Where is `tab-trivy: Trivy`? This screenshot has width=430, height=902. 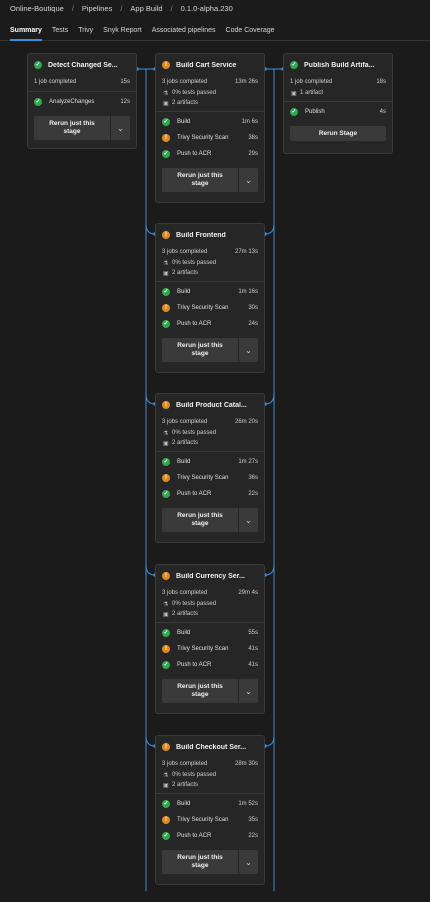
tab-trivy: Trivy is located at coordinates (85, 30).